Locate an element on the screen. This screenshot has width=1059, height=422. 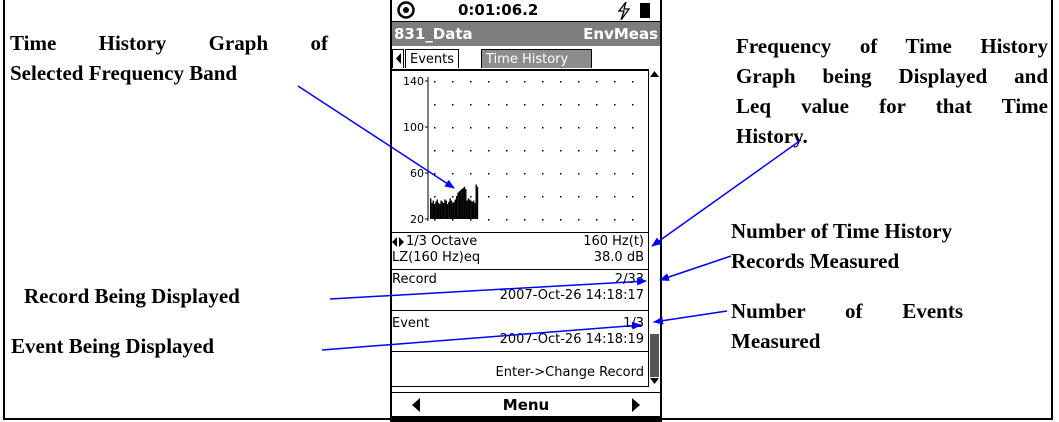
record-timestamp: 2007-Oct-26 14:18:17 is located at coordinates (571, 295).